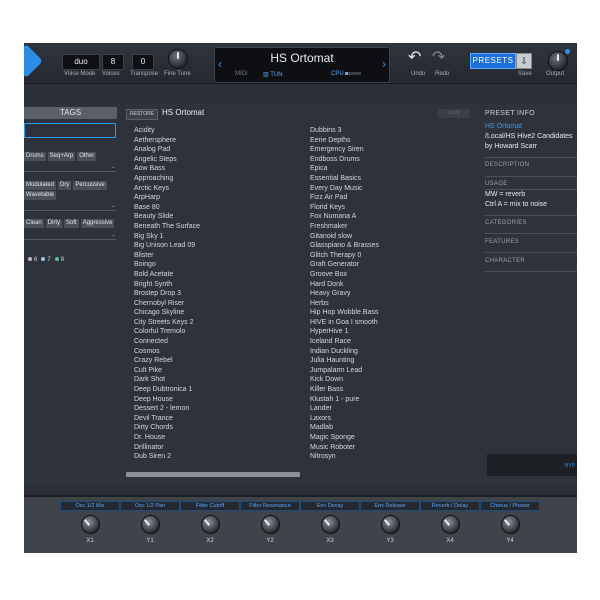 Image resolution: width=600 pixels, height=600 pixels. What do you see at coordinates (493, 61) in the screenshot?
I see `presets-button: PRESETS` at bounding box center [493, 61].